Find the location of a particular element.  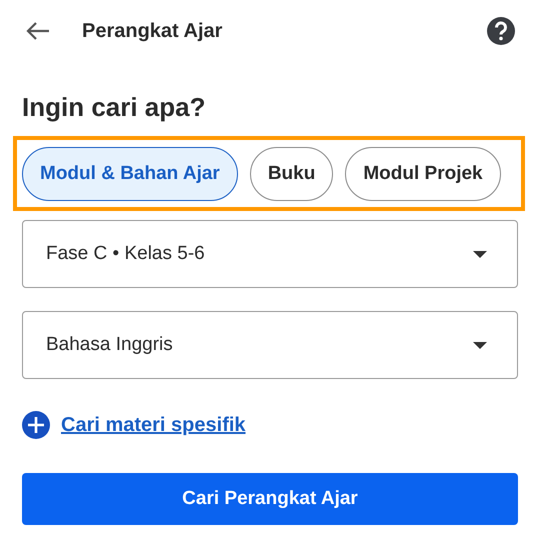

help-icon is located at coordinates (501, 31).